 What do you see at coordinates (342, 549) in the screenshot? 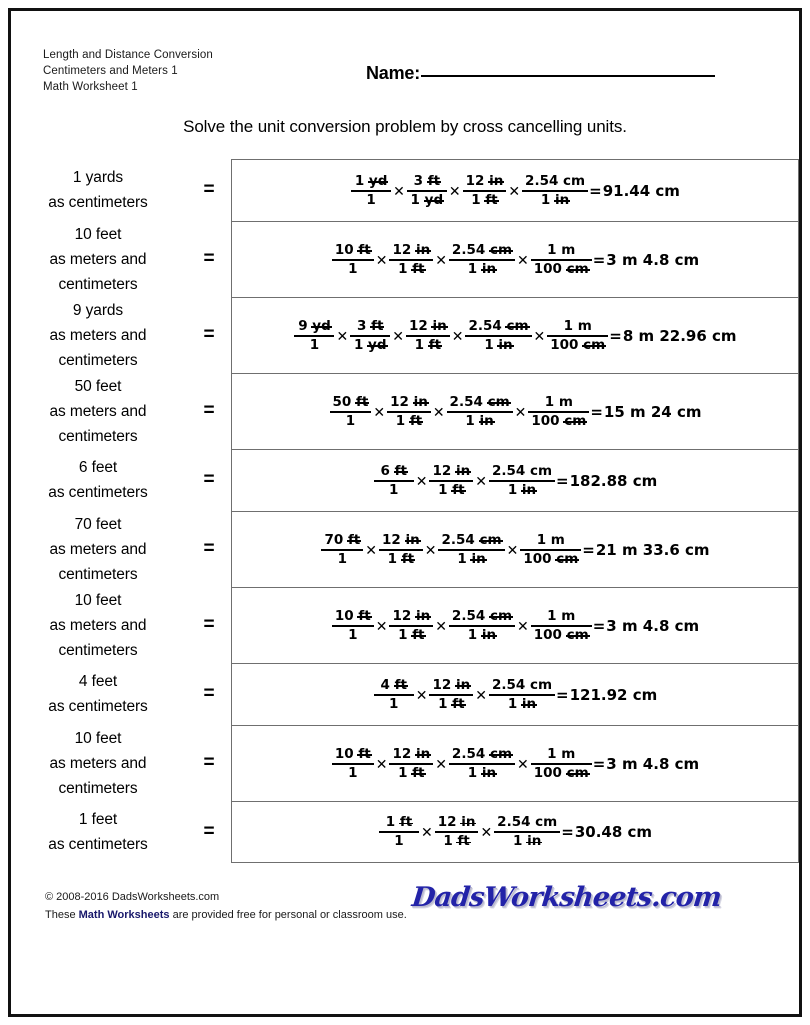
I see `conversion-fraction: 70 ft 1` at bounding box center [342, 549].